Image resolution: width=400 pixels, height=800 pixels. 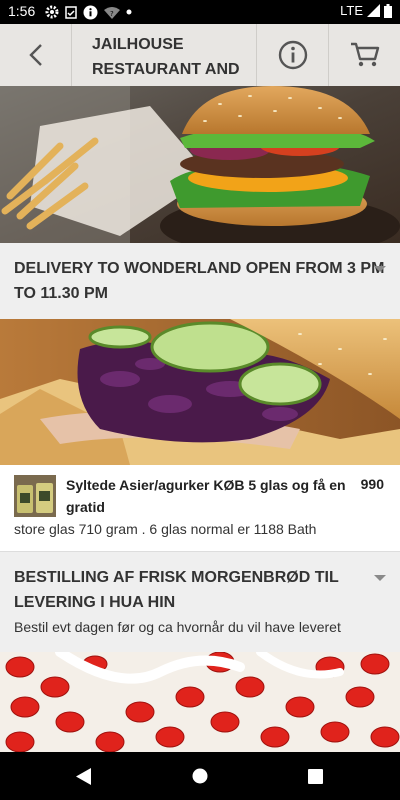 I want to click on clipboard-check-icon, so click(x=71, y=12).